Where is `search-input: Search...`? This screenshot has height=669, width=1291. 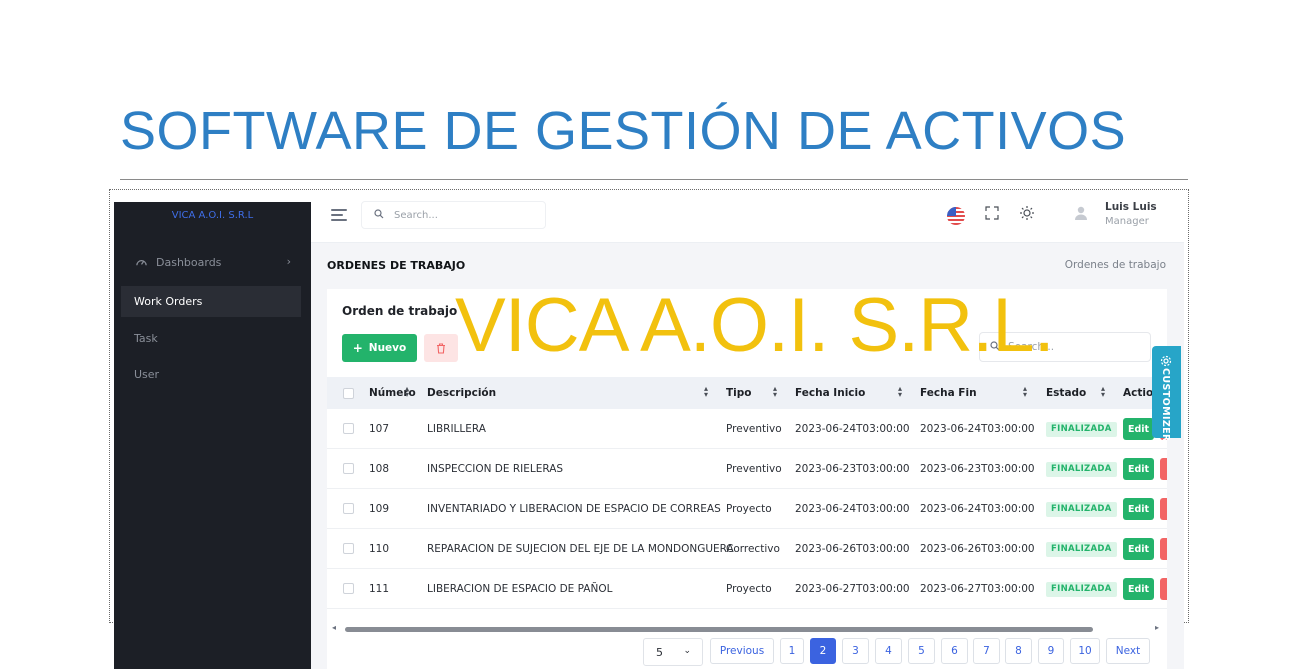
search-input: Search... is located at coordinates (453, 215).